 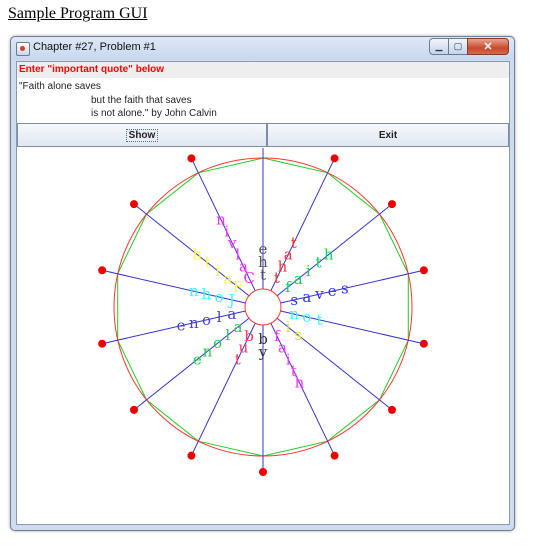 I want to click on exit-button: Exit, so click(x=388, y=135).